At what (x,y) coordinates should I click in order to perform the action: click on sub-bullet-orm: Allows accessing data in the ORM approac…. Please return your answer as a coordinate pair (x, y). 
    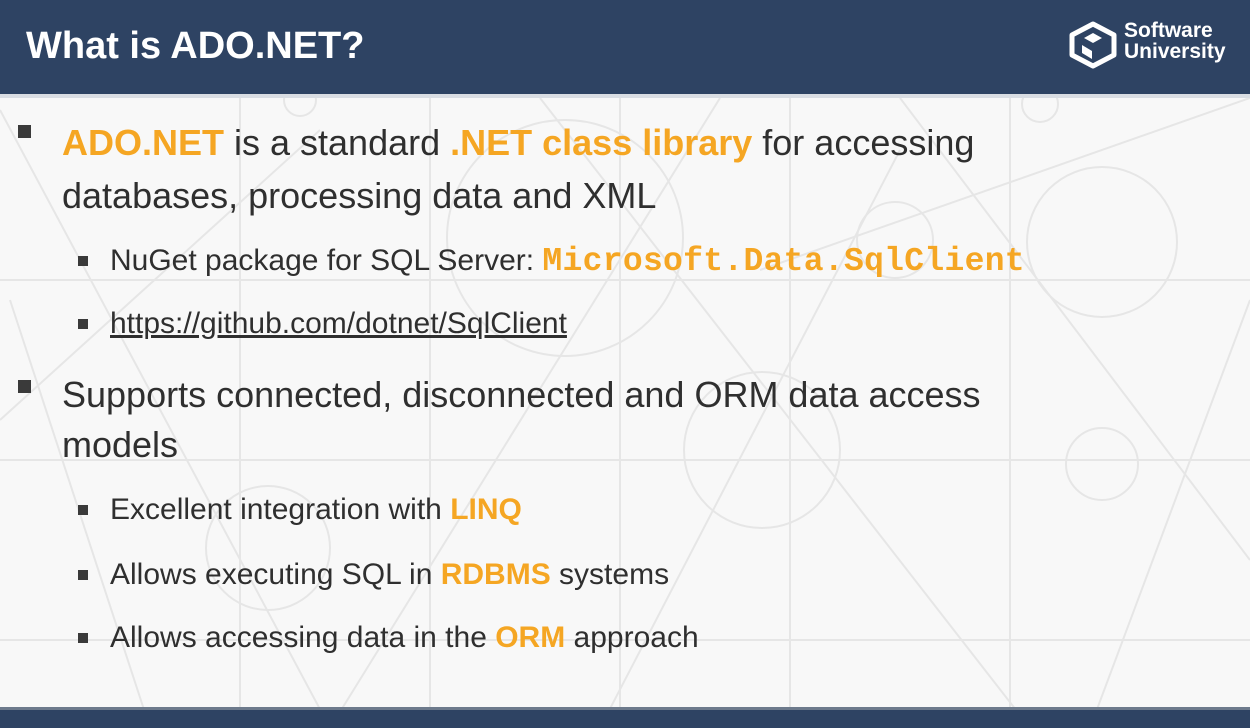
    Looking at the image, I should click on (404, 637).